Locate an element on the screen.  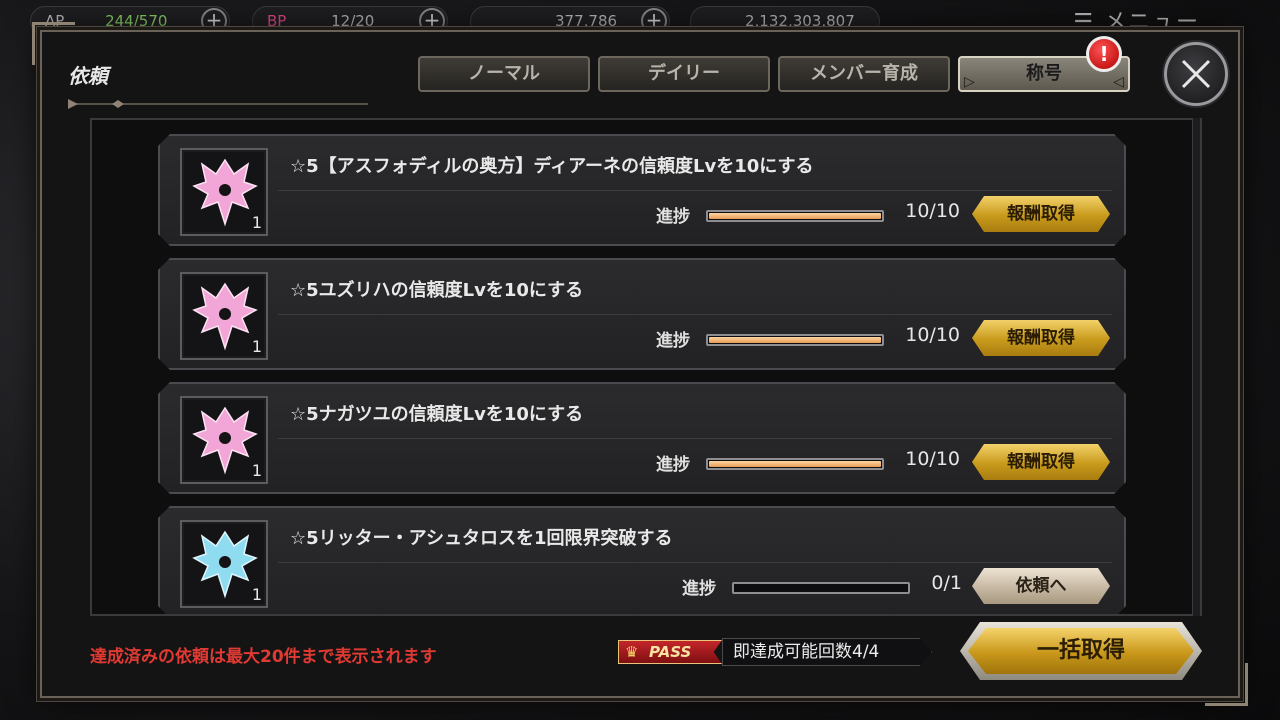
notice-text: 達成済みの依頼は最大20件まで表示されます is located at coordinates (263, 657).